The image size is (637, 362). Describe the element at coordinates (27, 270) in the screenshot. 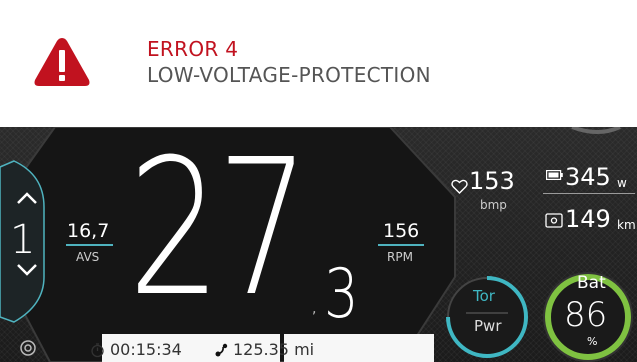

I see `chevron-down-icon` at that location.